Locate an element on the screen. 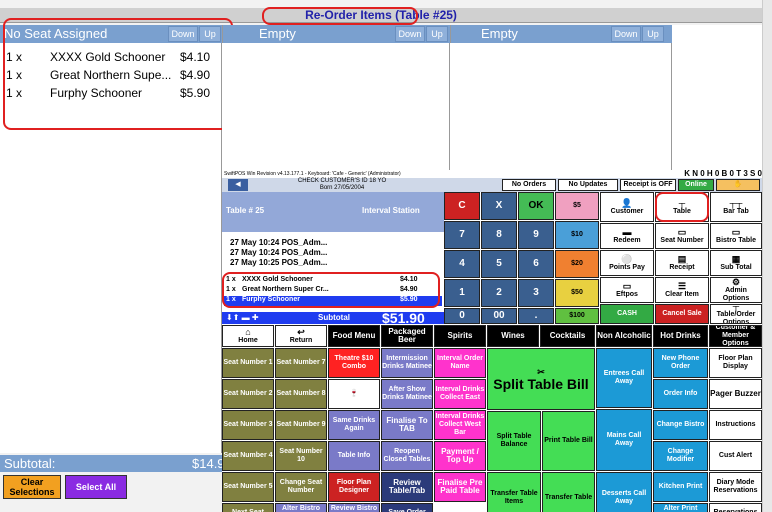 The height and width of the screenshot is (512, 772). cocktails-button: Cocktails is located at coordinates (567, 336).